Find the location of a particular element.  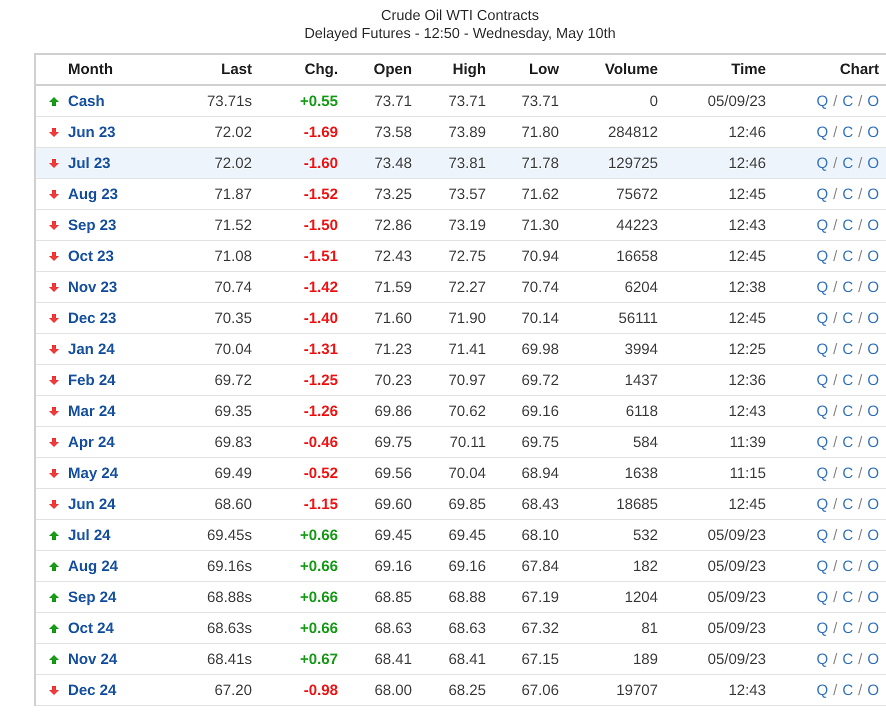

contract-link: Nov 24 is located at coordinates (93, 659).